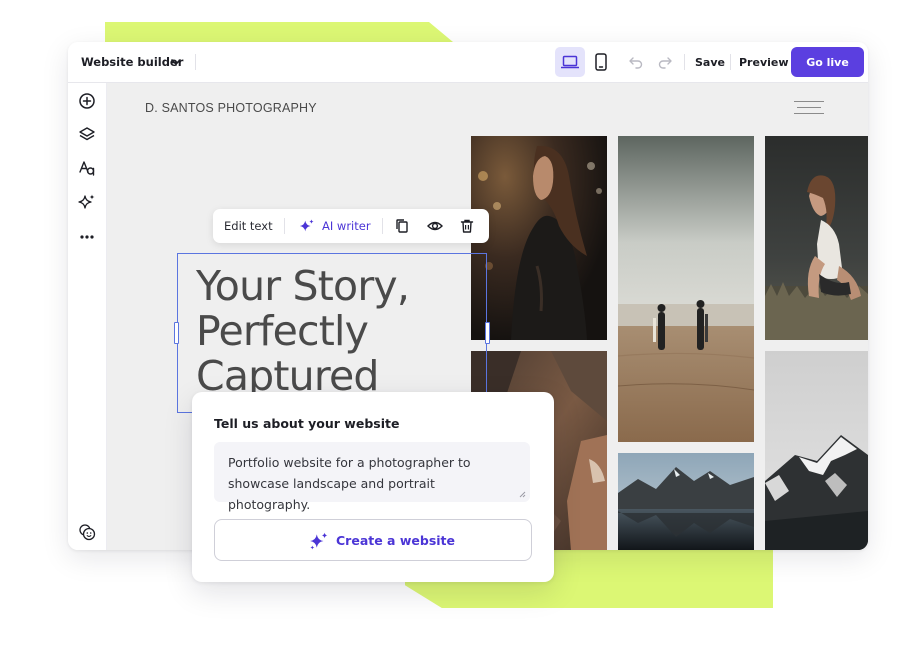 The image size is (916, 646). What do you see at coordinates (248, 226) in the screenshot?
I see `edit-text-button: Edit text` at bounding box center [248, 226].